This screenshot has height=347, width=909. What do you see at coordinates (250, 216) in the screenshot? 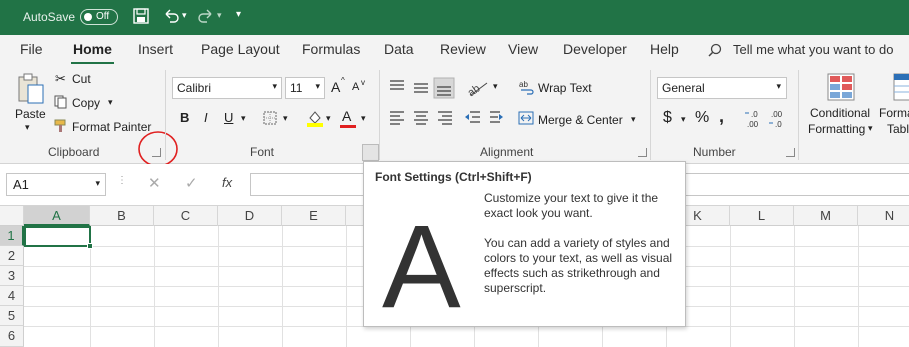
I see `column-header-d: D` at bounding box center [250, 216].